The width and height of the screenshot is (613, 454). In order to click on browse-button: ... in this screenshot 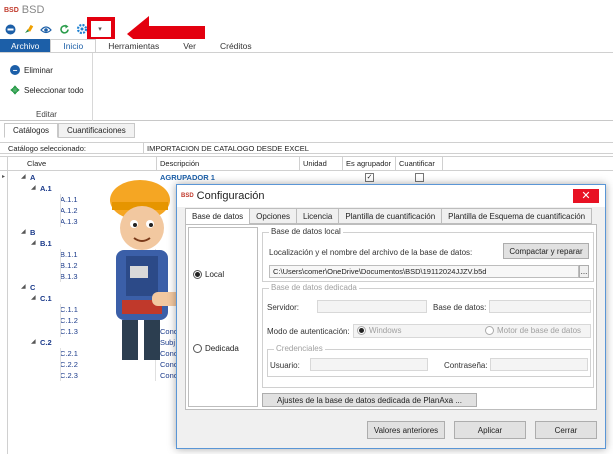, I will do `click(584, 271)`.